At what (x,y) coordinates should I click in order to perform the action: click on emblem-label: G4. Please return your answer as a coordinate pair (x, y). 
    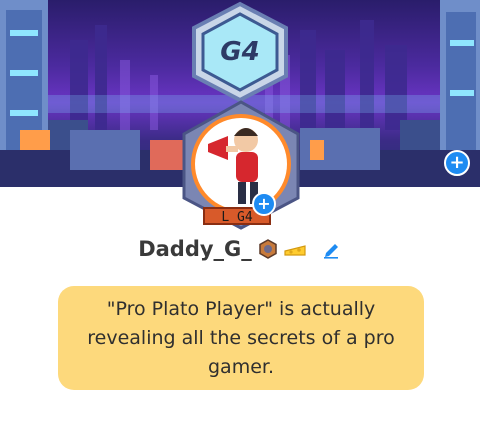
    Looking at the image, I should click on (239, 52).